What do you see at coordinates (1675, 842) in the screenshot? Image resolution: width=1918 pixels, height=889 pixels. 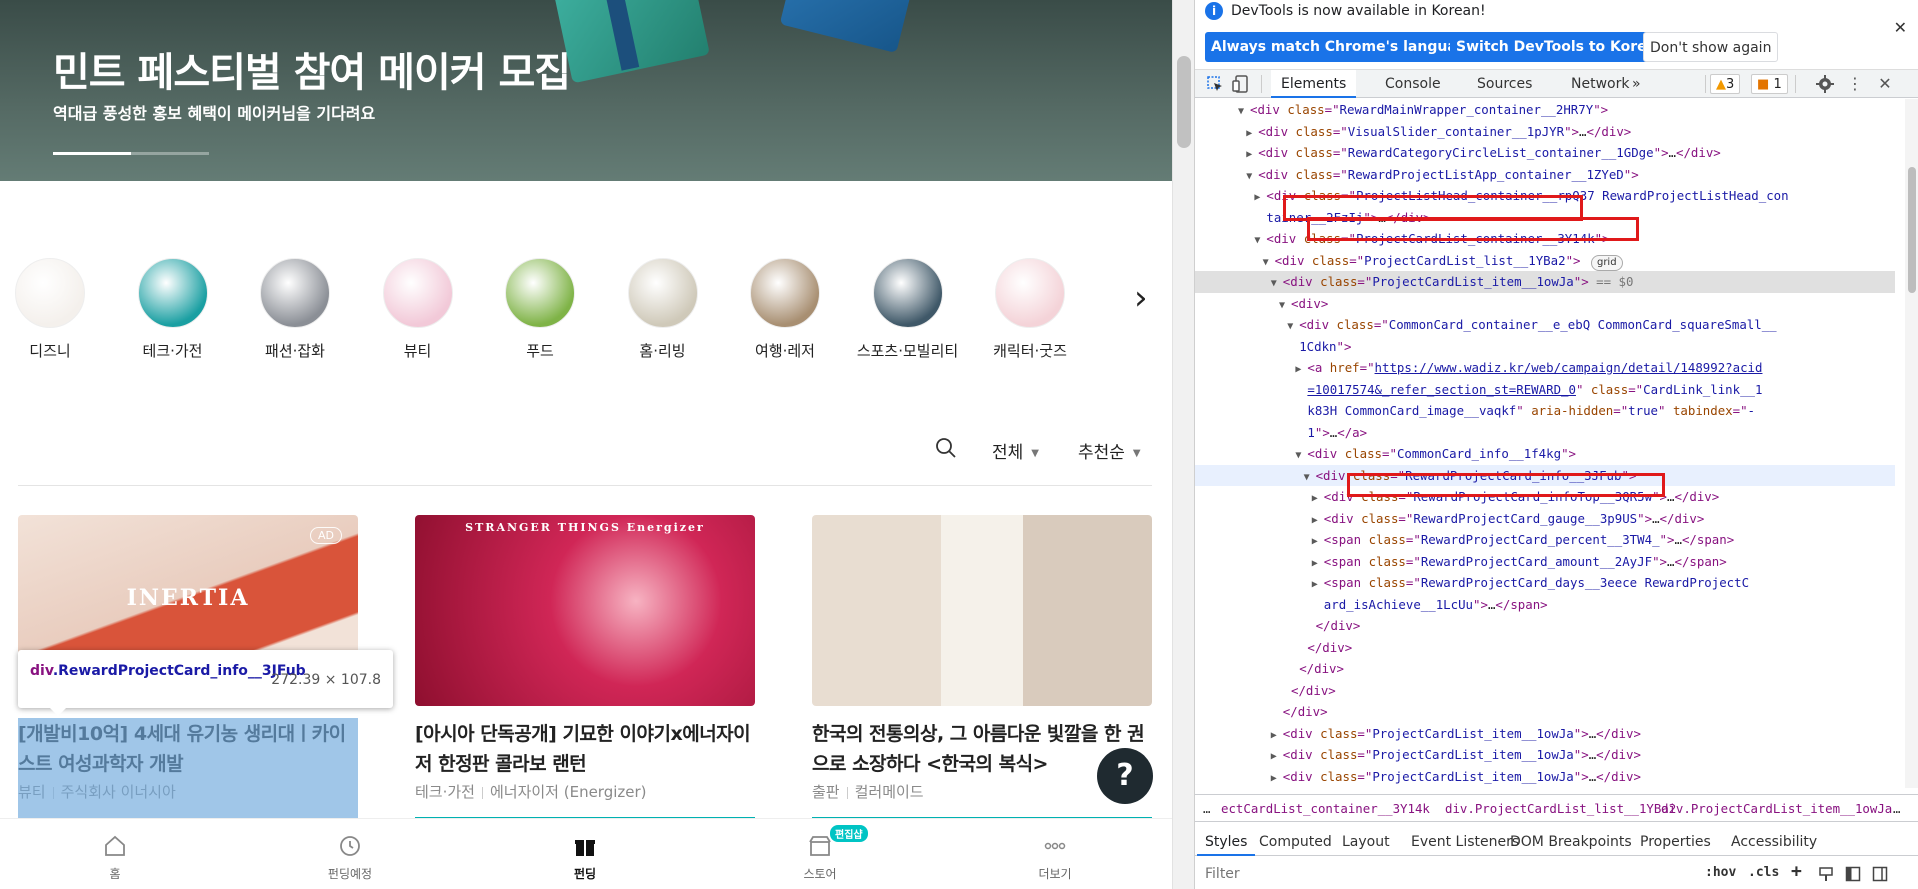 I see `styles-tab-properties: Properties` at bounding box center [1675, 842].